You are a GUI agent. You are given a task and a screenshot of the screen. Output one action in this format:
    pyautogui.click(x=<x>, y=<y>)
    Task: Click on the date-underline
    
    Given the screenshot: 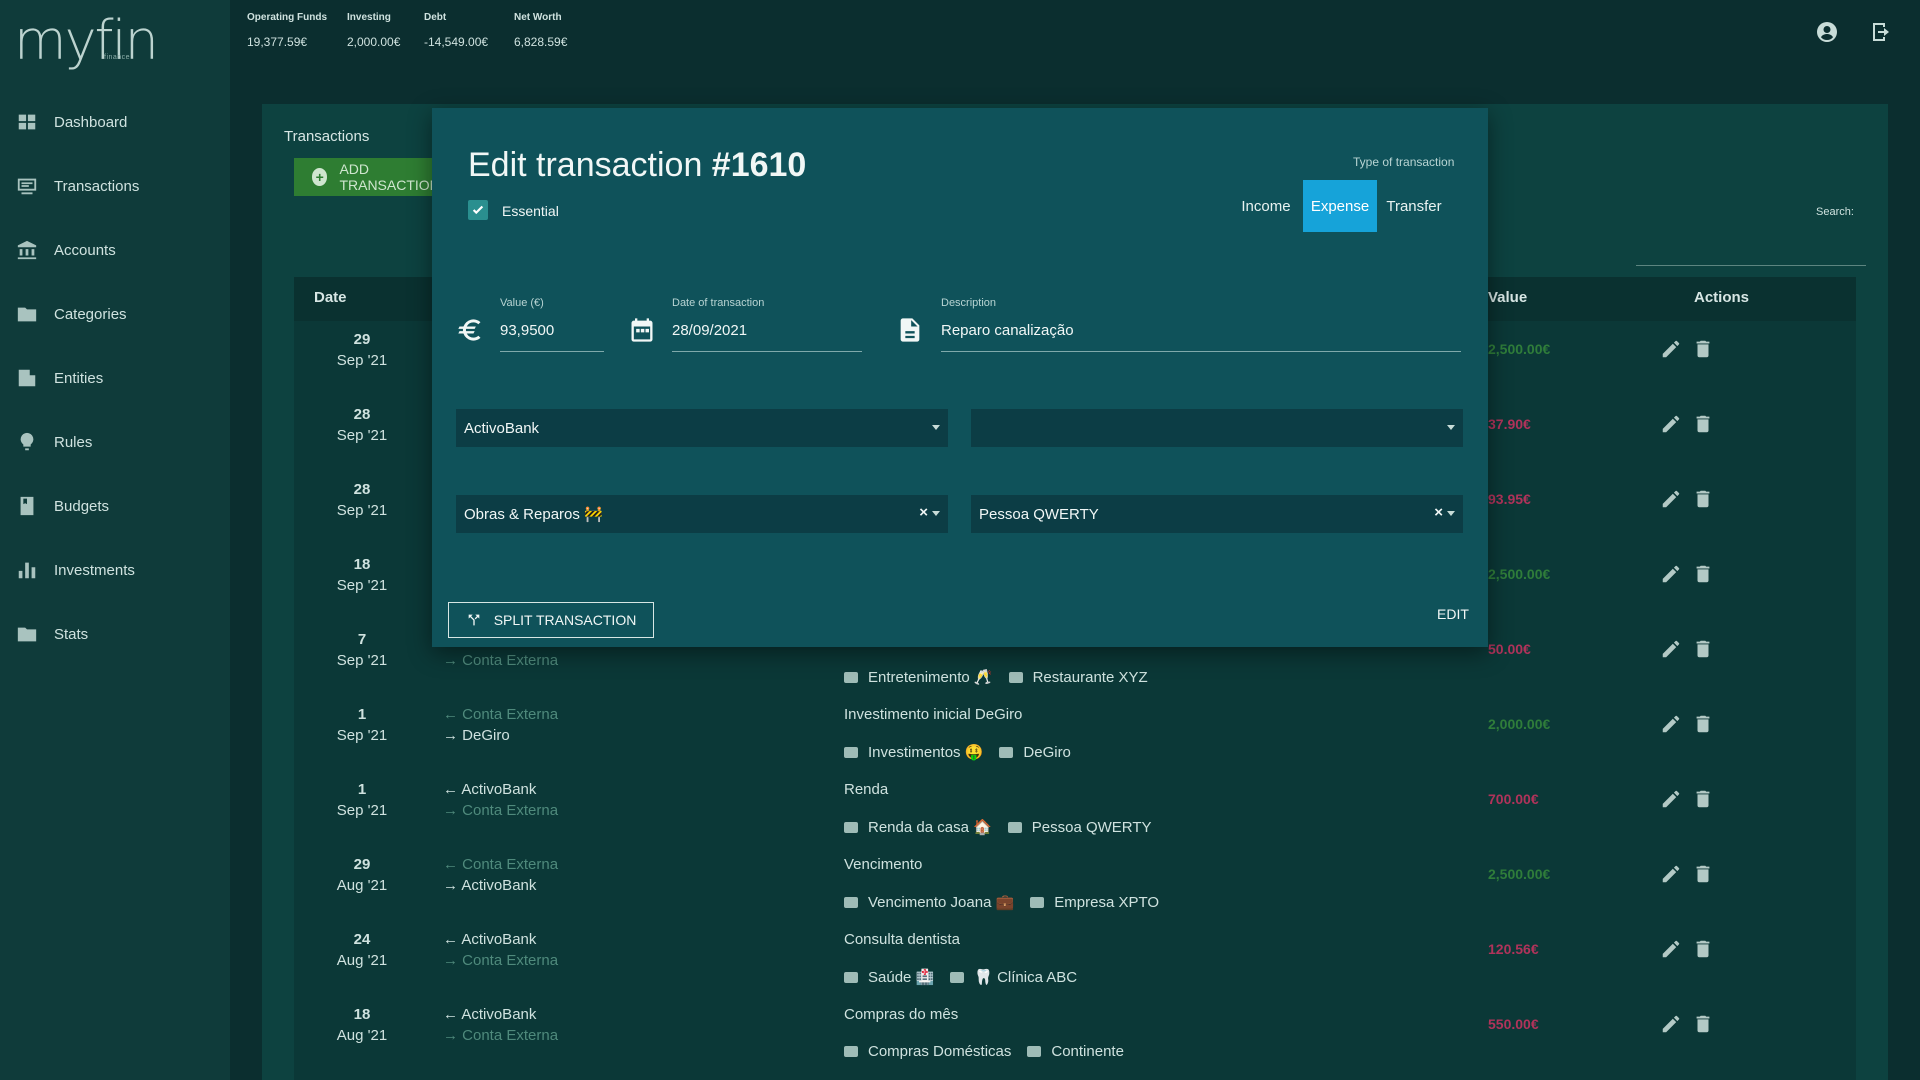 What is the action you would take?
    pyautogui.click(x=767, y=351)
    